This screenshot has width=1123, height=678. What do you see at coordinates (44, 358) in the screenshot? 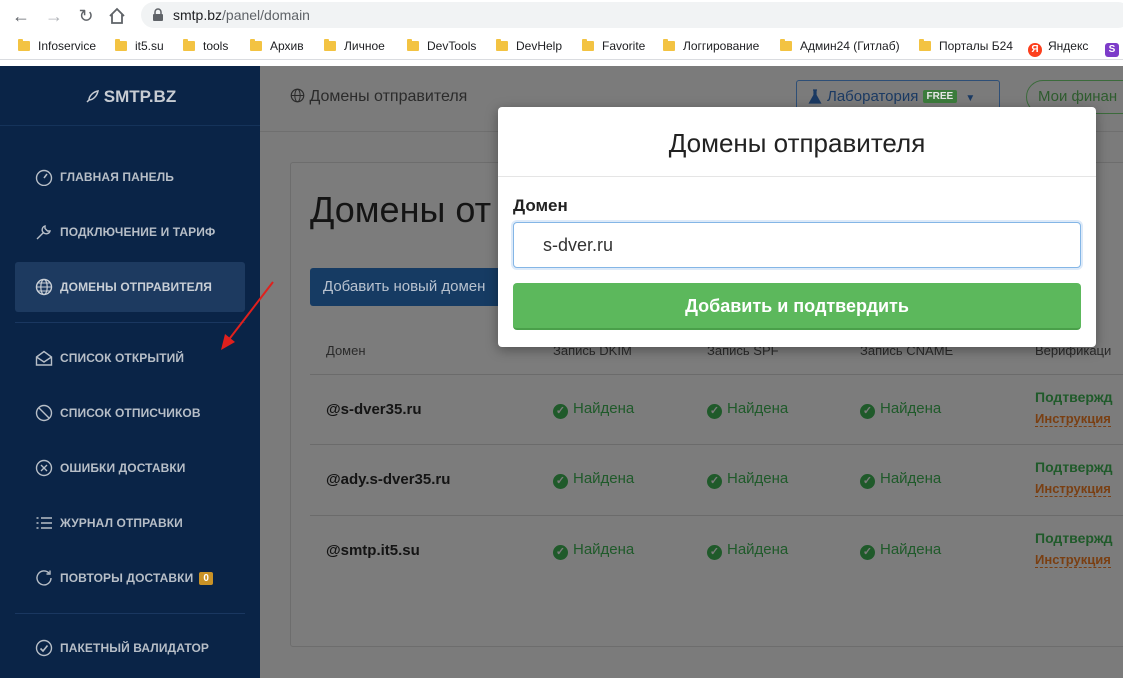
I see `envelope-open-icon` at bounding box center [44, 358].